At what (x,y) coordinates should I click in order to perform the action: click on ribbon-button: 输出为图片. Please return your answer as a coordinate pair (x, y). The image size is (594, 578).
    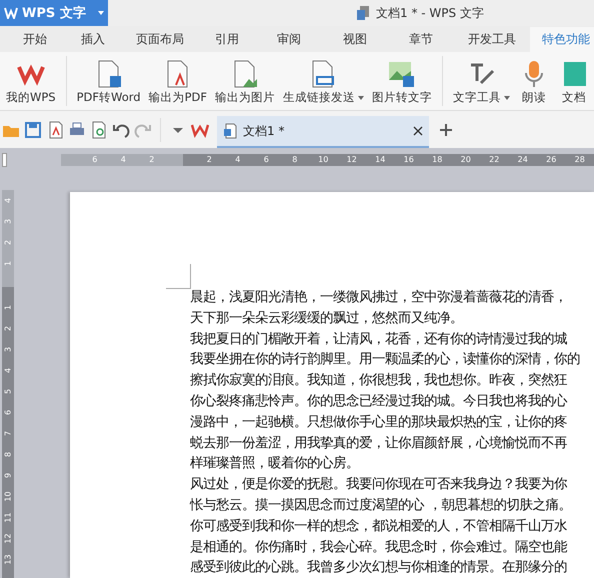
    Looking at the image, I should click on (244, 81).